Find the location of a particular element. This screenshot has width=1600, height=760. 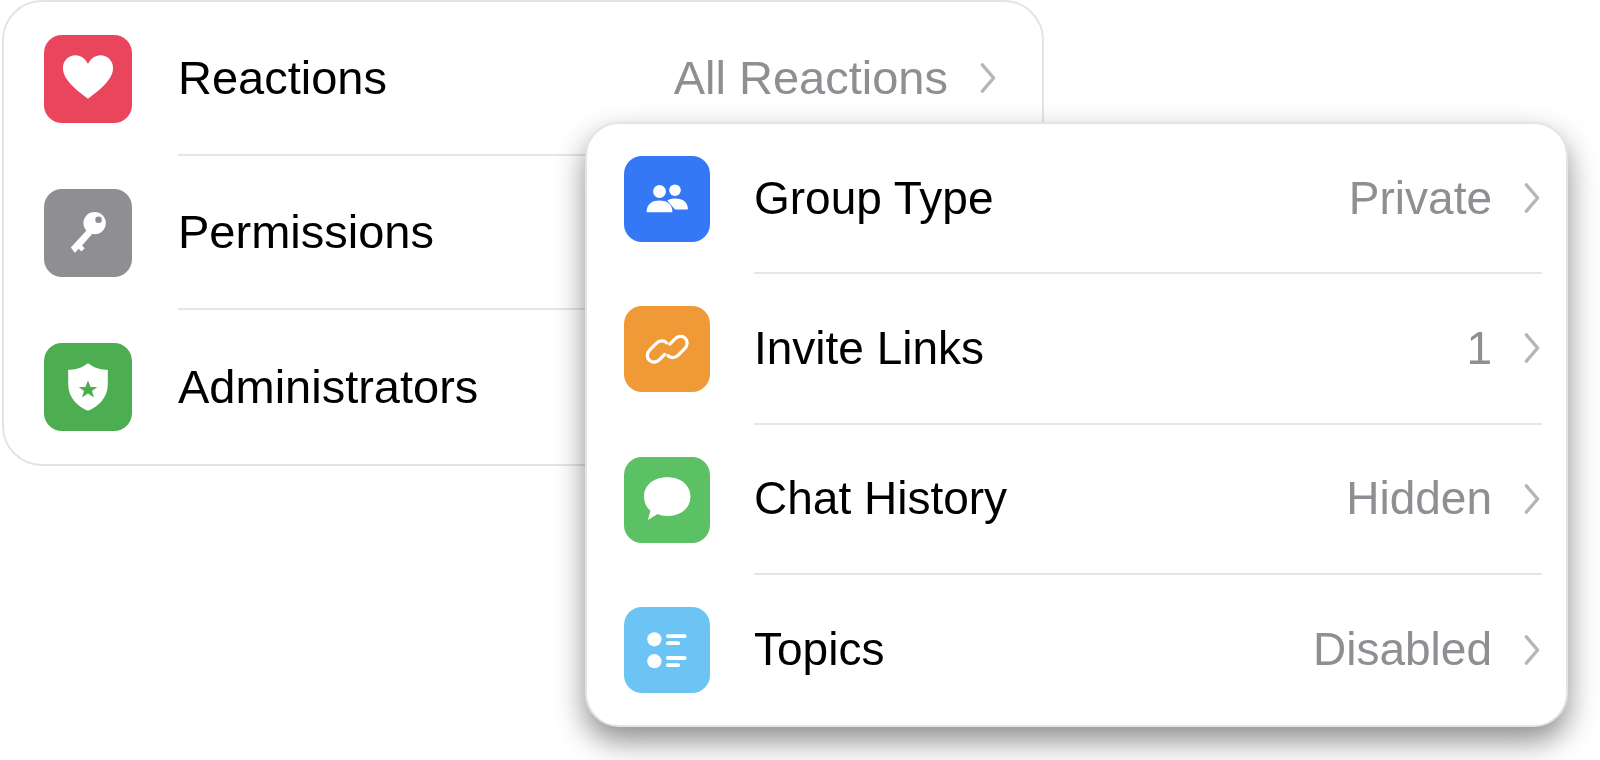

setting-value: Disabled is located at coordinates (1402, 650).